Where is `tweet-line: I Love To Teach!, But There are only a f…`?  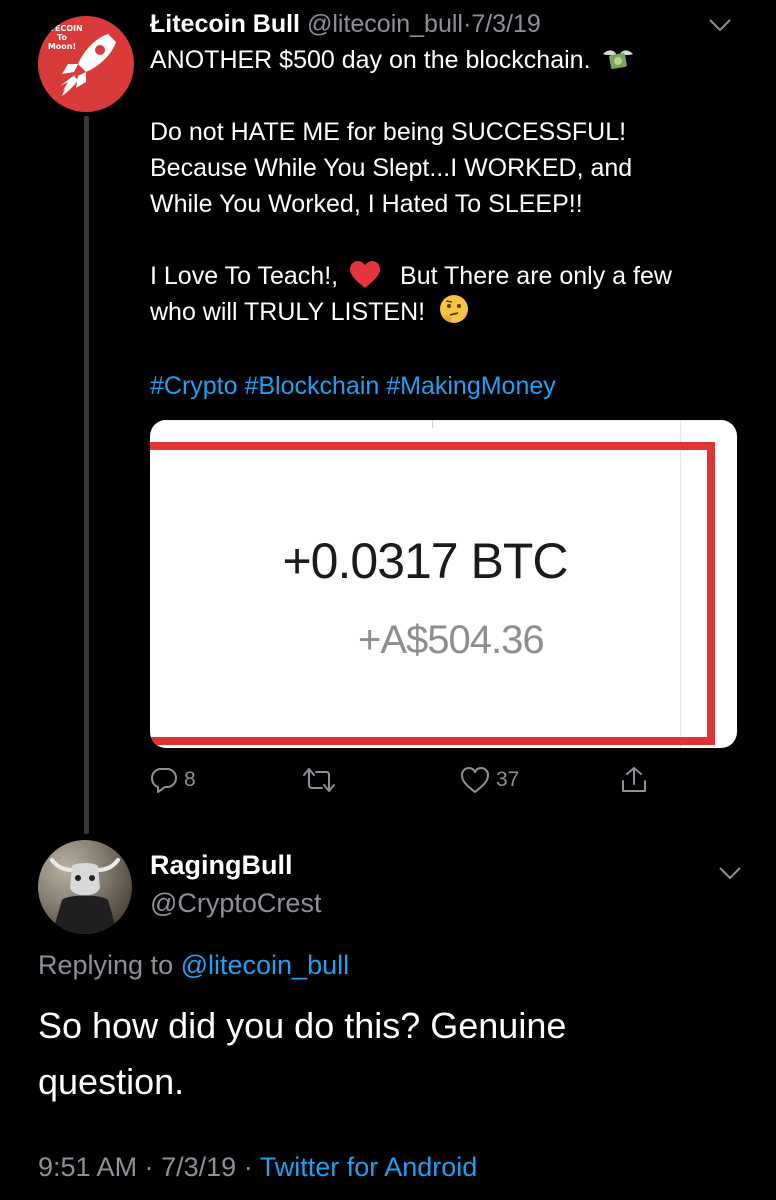
tweet-line: I Love To Teach!, But There are only a f… is located at coordinates (411, 276).